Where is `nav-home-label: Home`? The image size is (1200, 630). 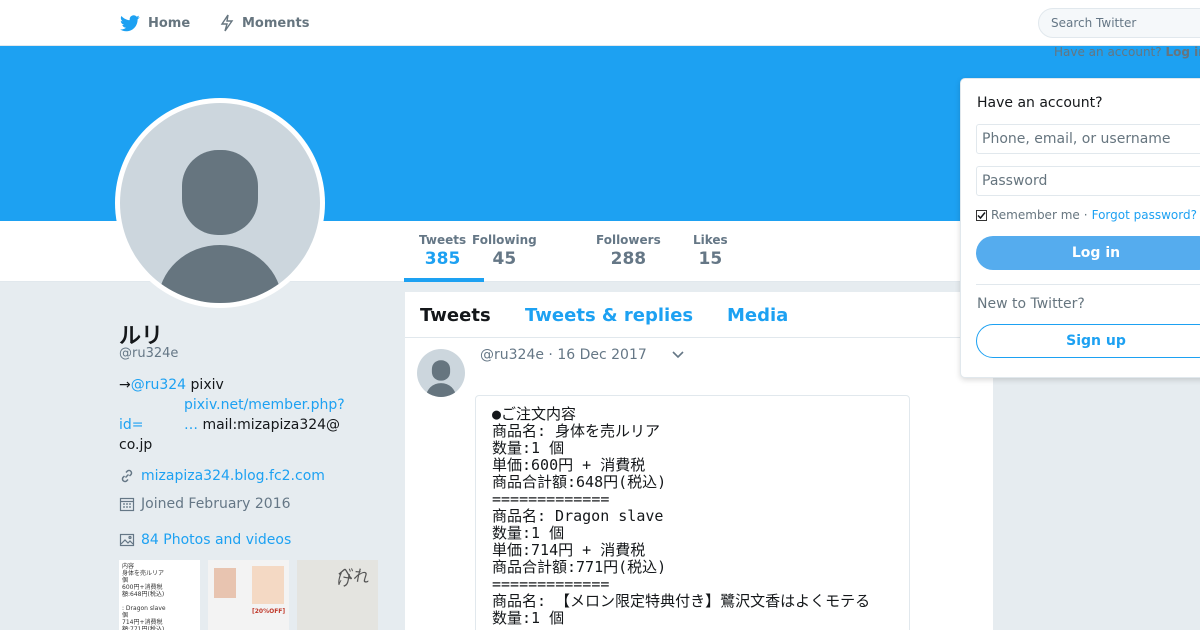 nav-home-label: Home is located at coordinates (169, 23).